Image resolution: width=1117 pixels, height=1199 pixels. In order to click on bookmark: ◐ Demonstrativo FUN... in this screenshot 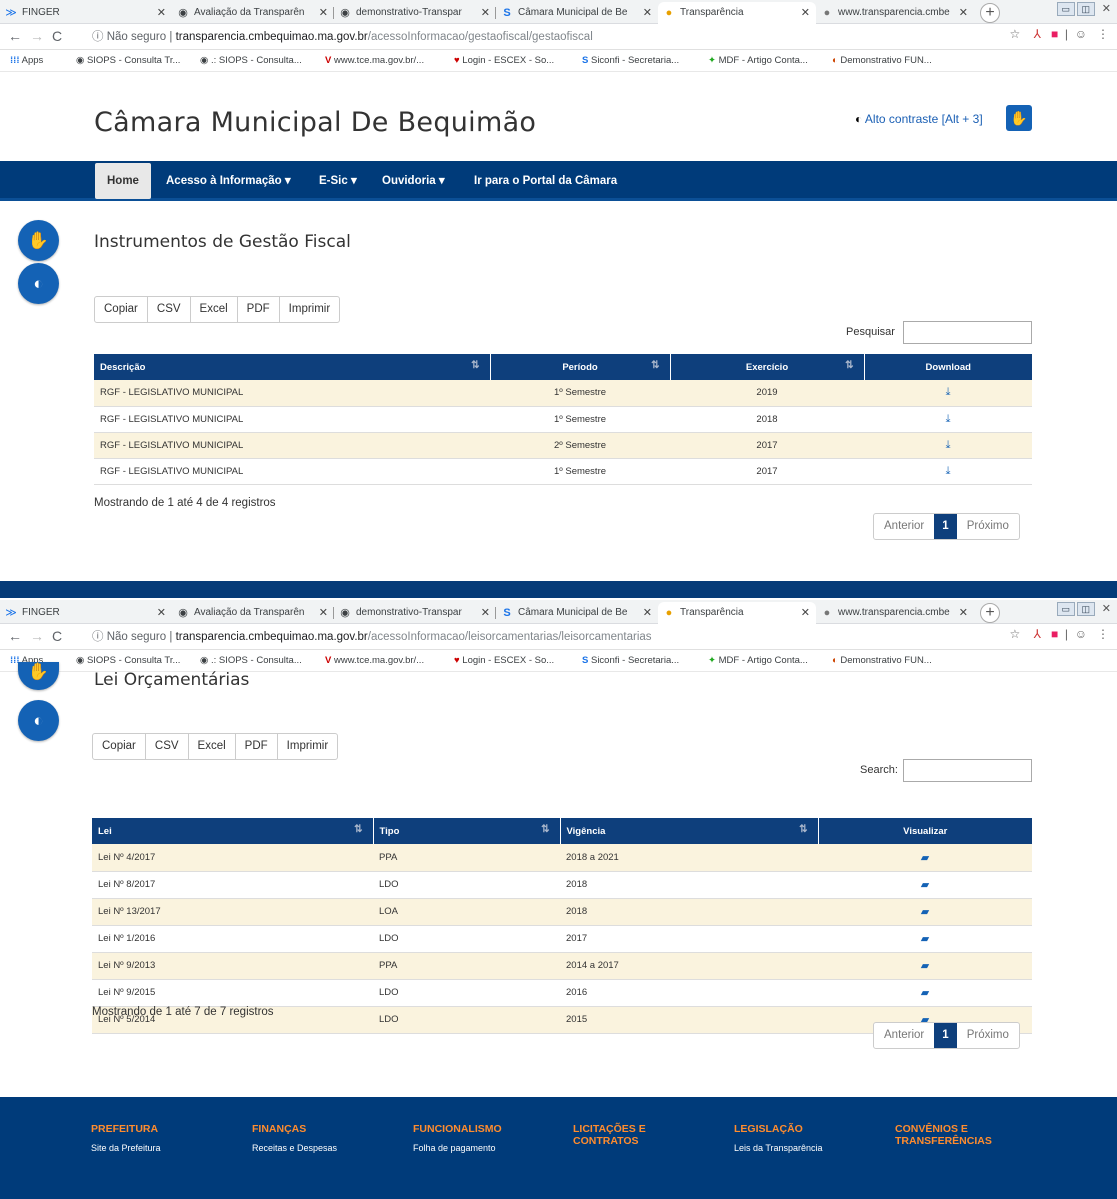, I will do `click(882, 661)`.